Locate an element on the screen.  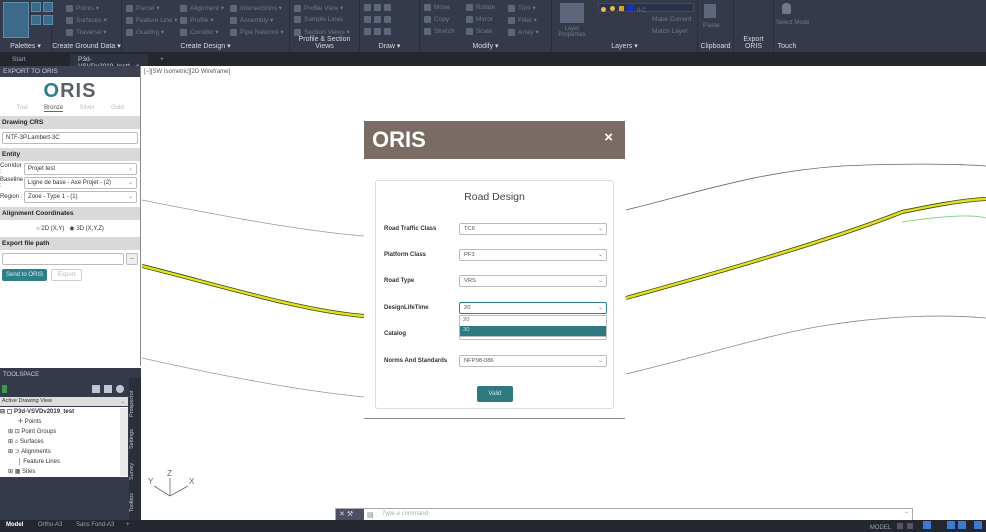
tier-bronze: Bronze is located at coordinates (54, 108).